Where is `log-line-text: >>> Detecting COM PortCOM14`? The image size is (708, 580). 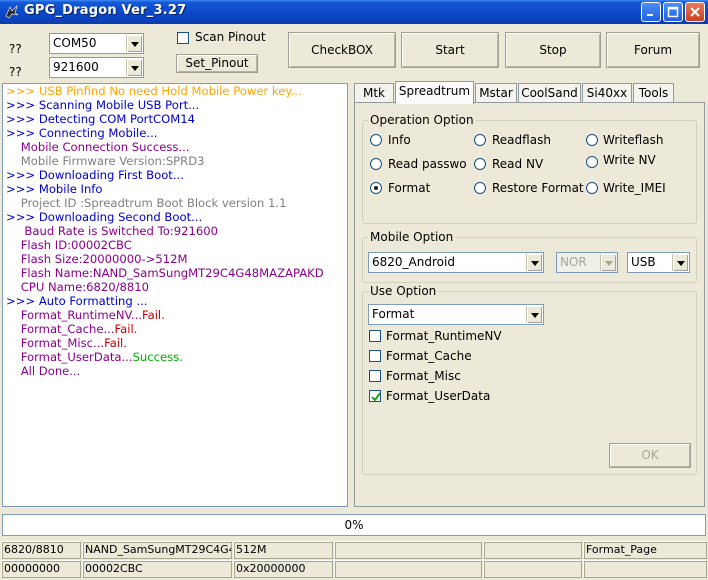 log-line-text: >>> Detecting COM PortCOM14 is located at coordinates (100, 119).